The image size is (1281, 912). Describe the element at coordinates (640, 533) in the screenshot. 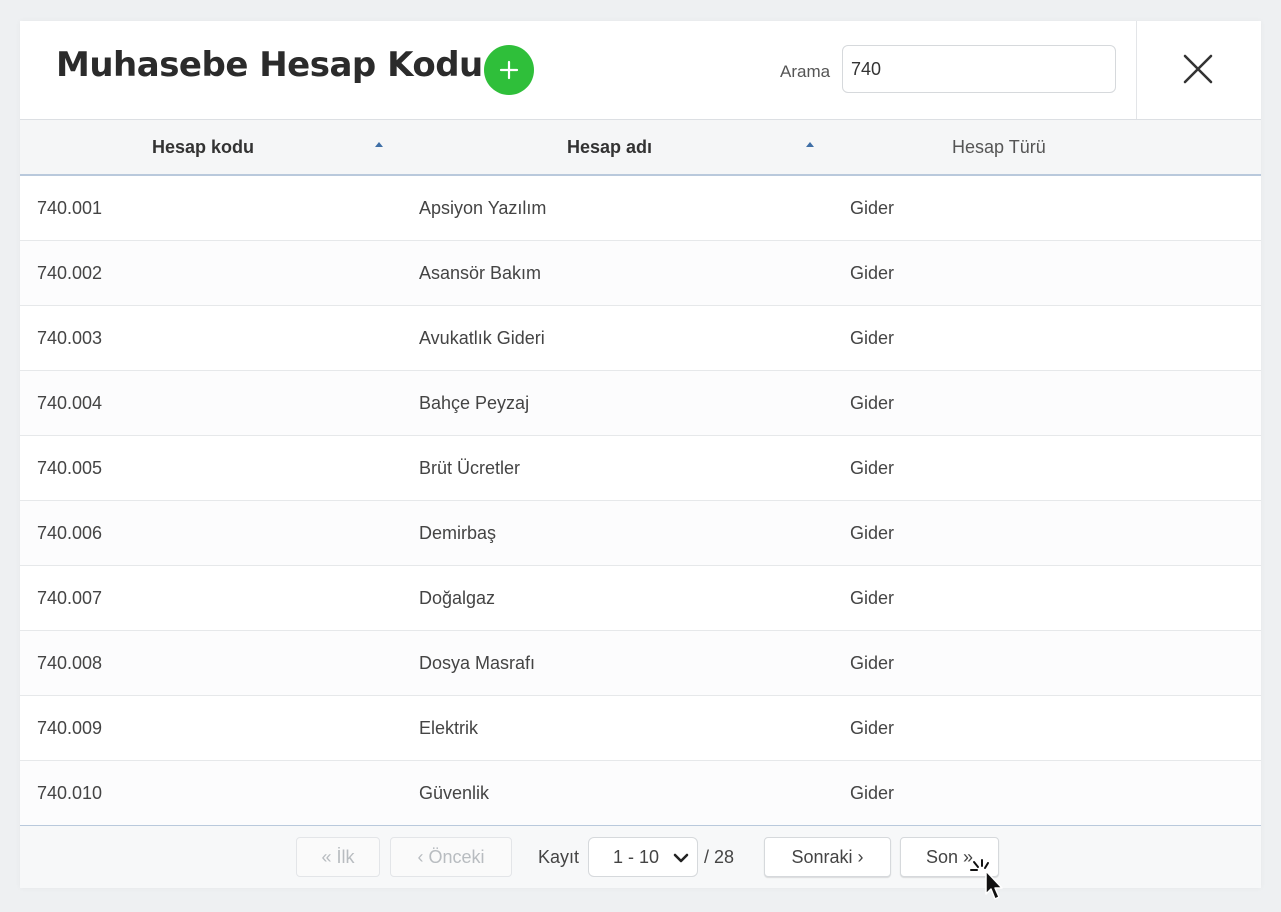

I see `table-row: 740.006 Demirbaş Gider` at that location.